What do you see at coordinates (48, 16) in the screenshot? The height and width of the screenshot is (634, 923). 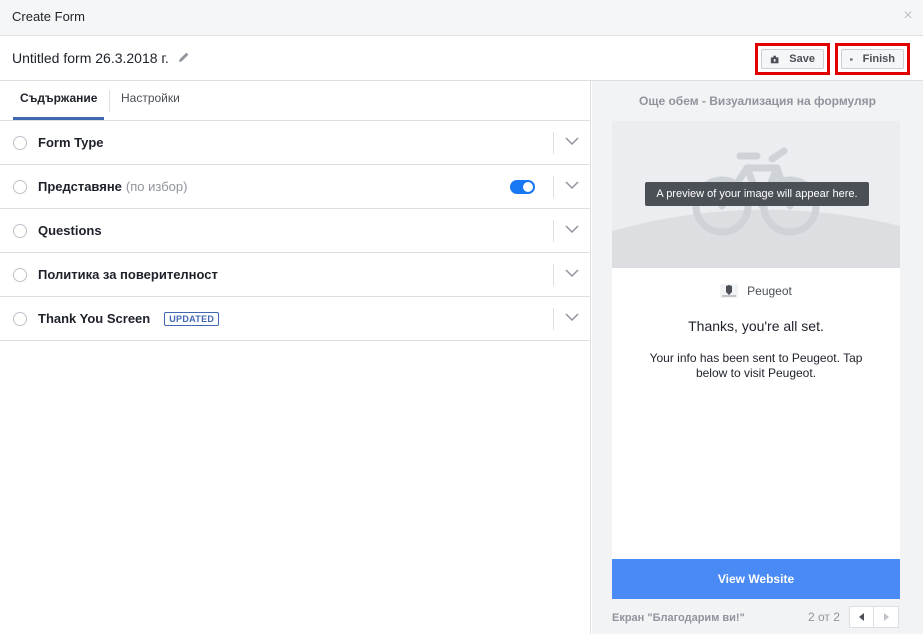 I see `dialog-title: Create Form` at bounding box center [48, 16].